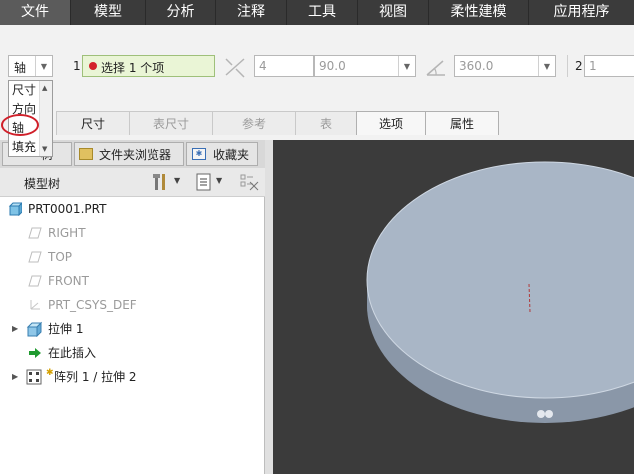  I want to click on menu-applications: 应用程序, so click(581, 12).